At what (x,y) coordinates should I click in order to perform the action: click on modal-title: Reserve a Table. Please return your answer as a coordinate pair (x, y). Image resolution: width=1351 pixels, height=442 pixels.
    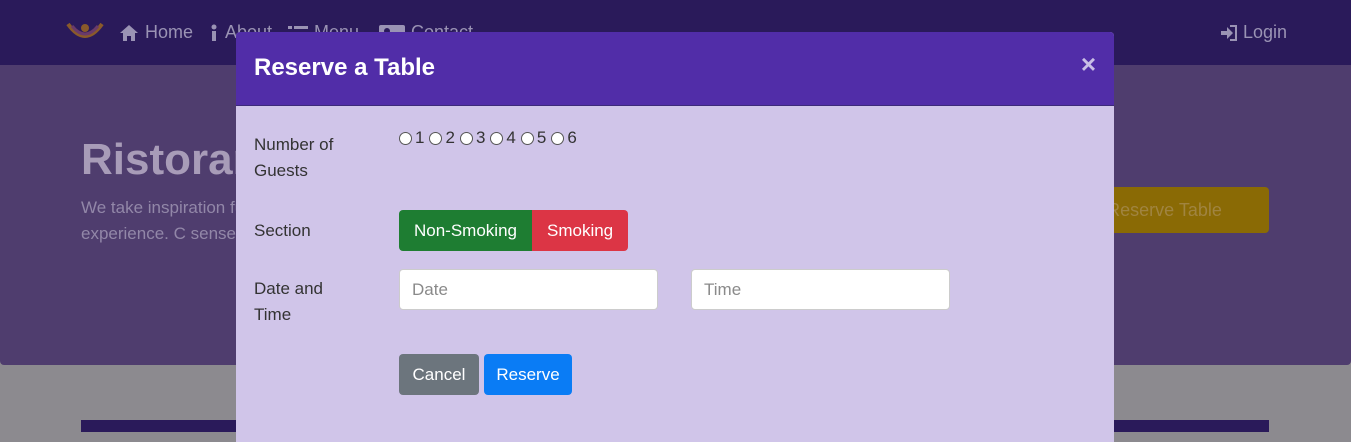
    Looking at the image, I should click on (344, 67).